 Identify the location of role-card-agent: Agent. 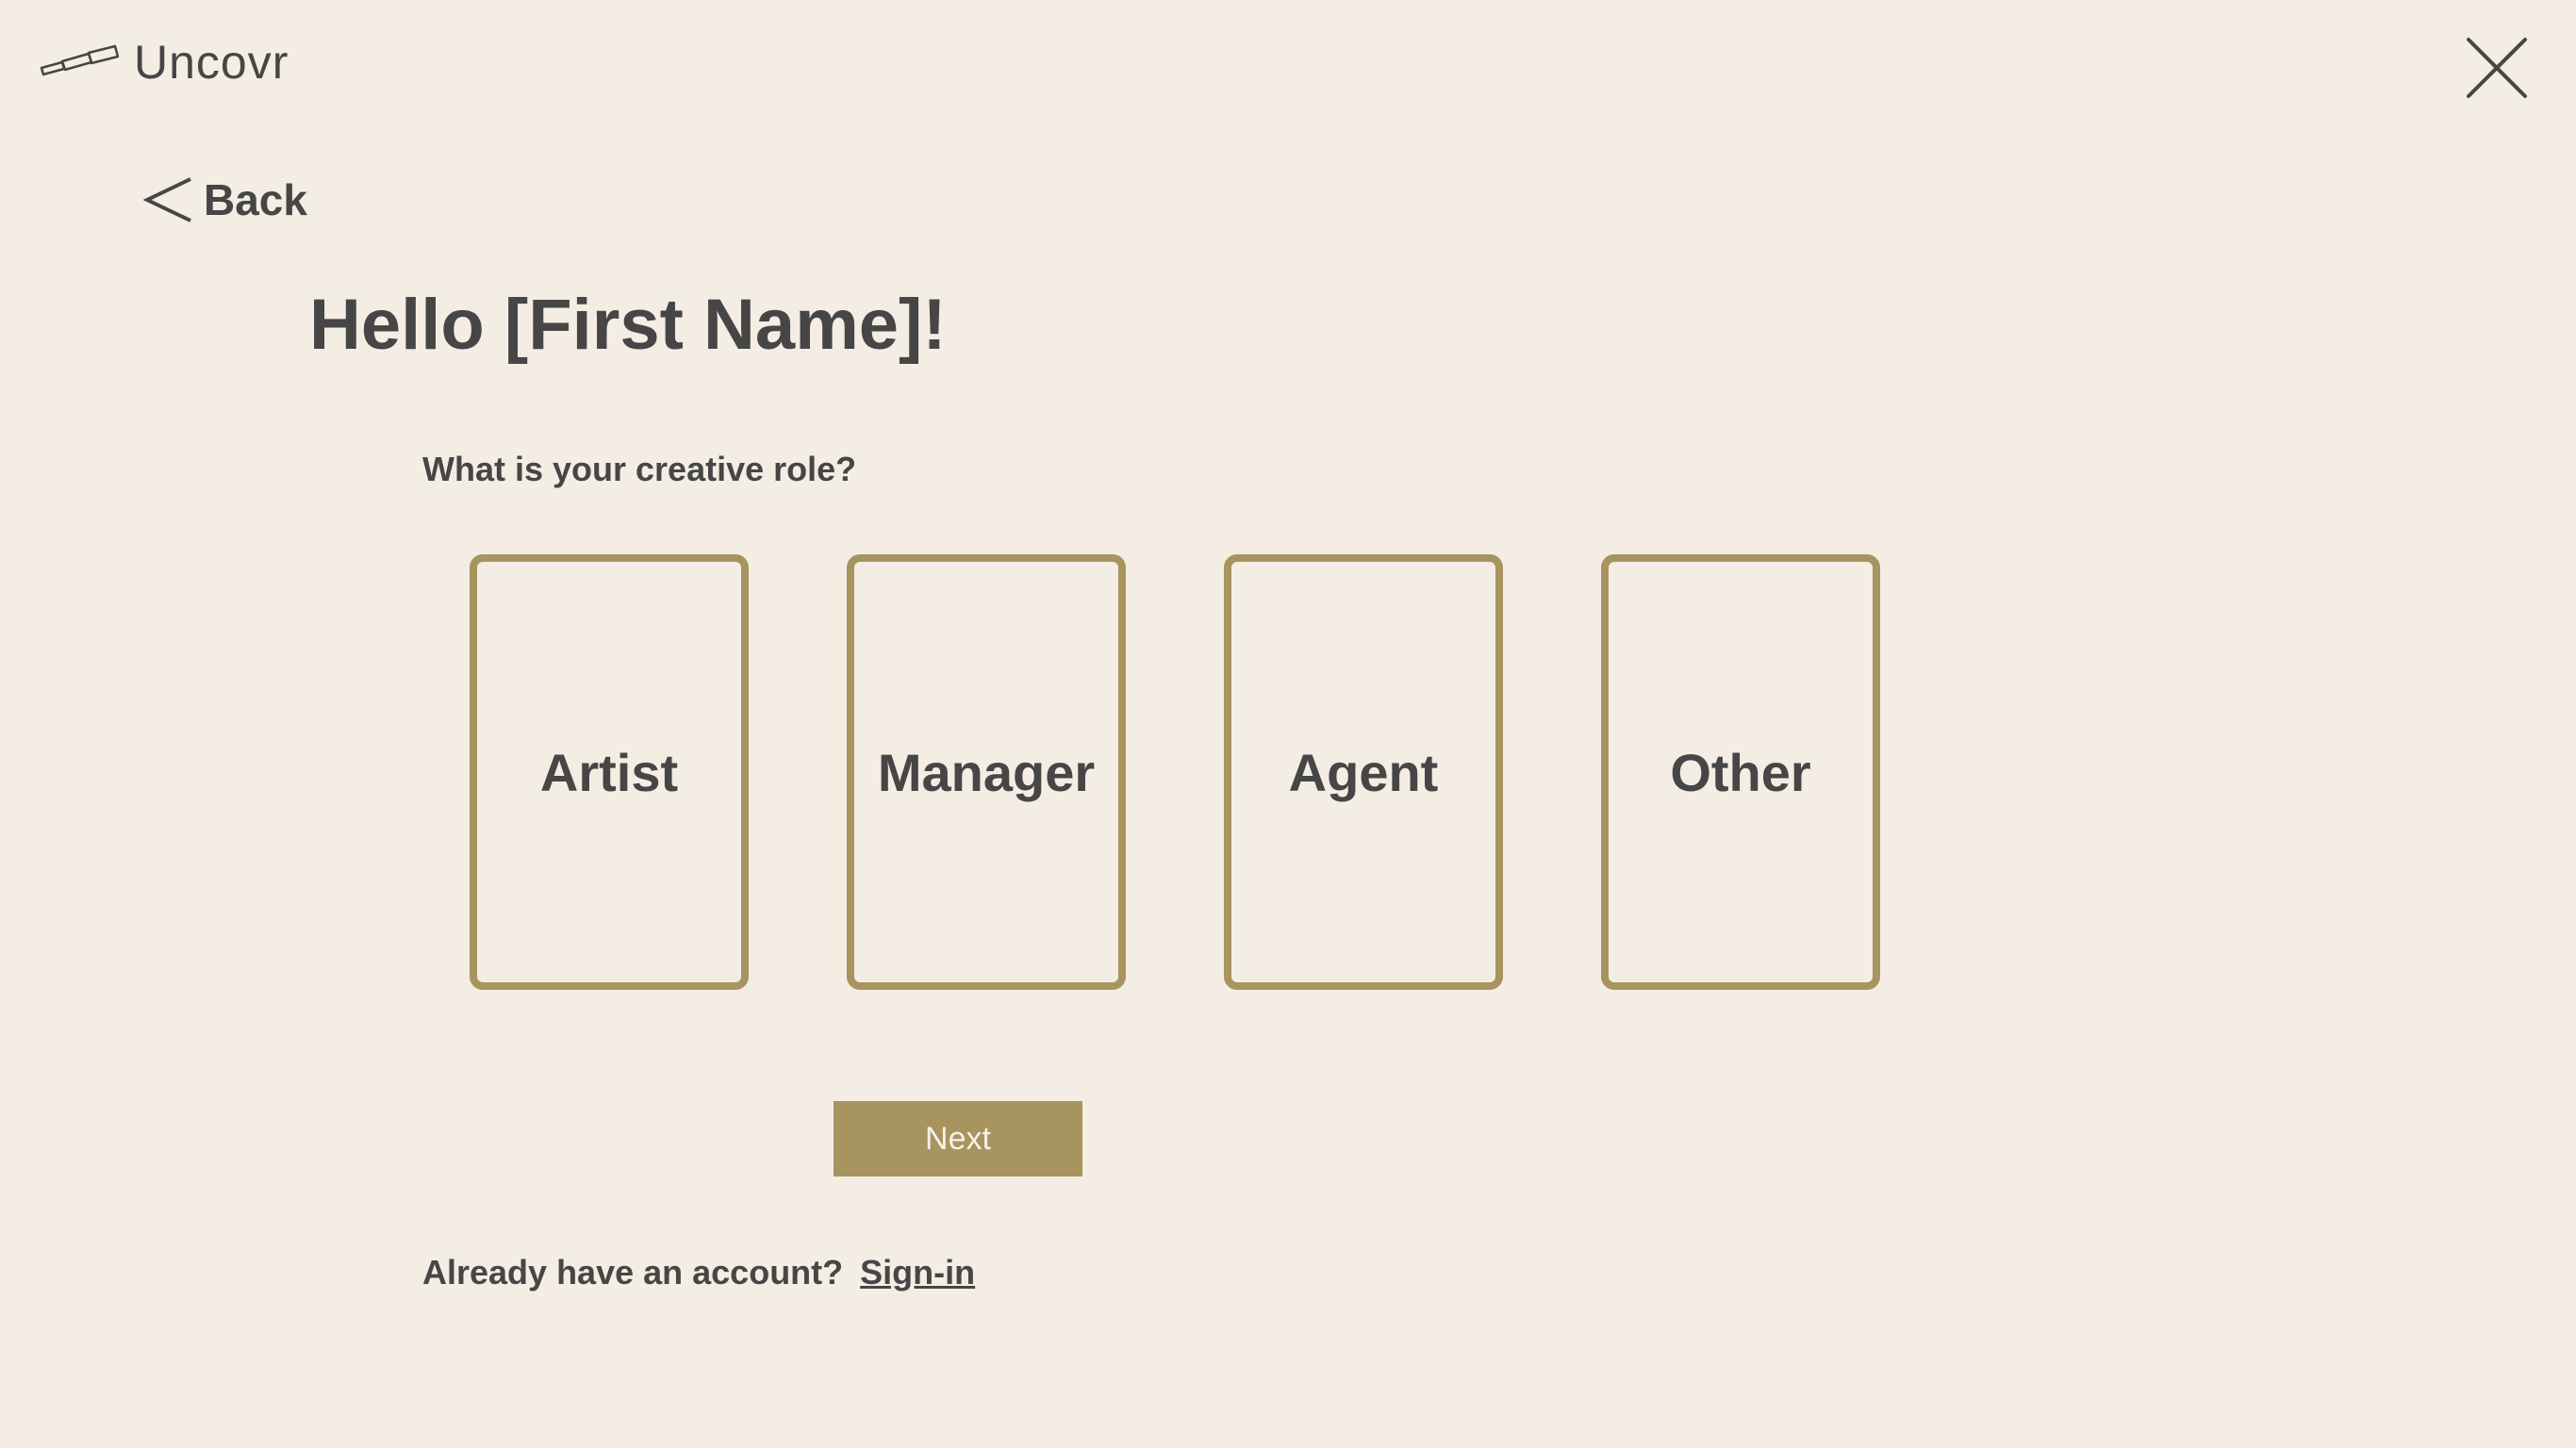
(1363, 772).